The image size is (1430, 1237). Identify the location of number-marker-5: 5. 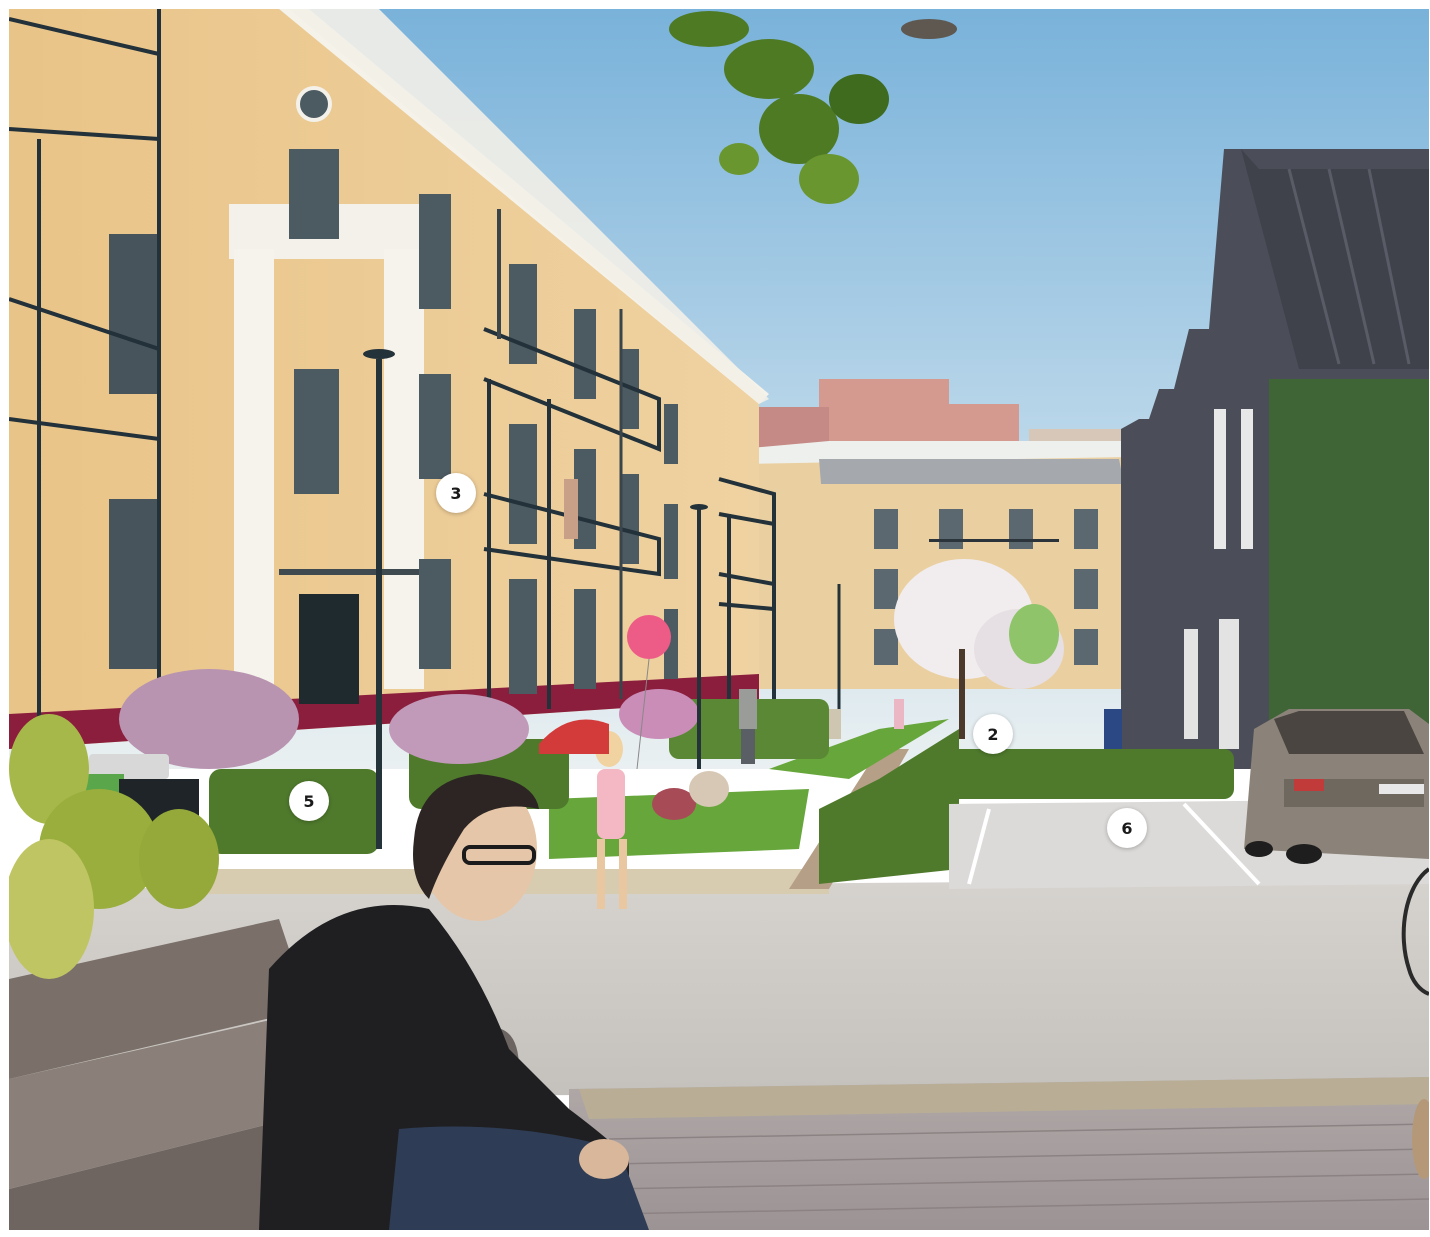
(309, 801).